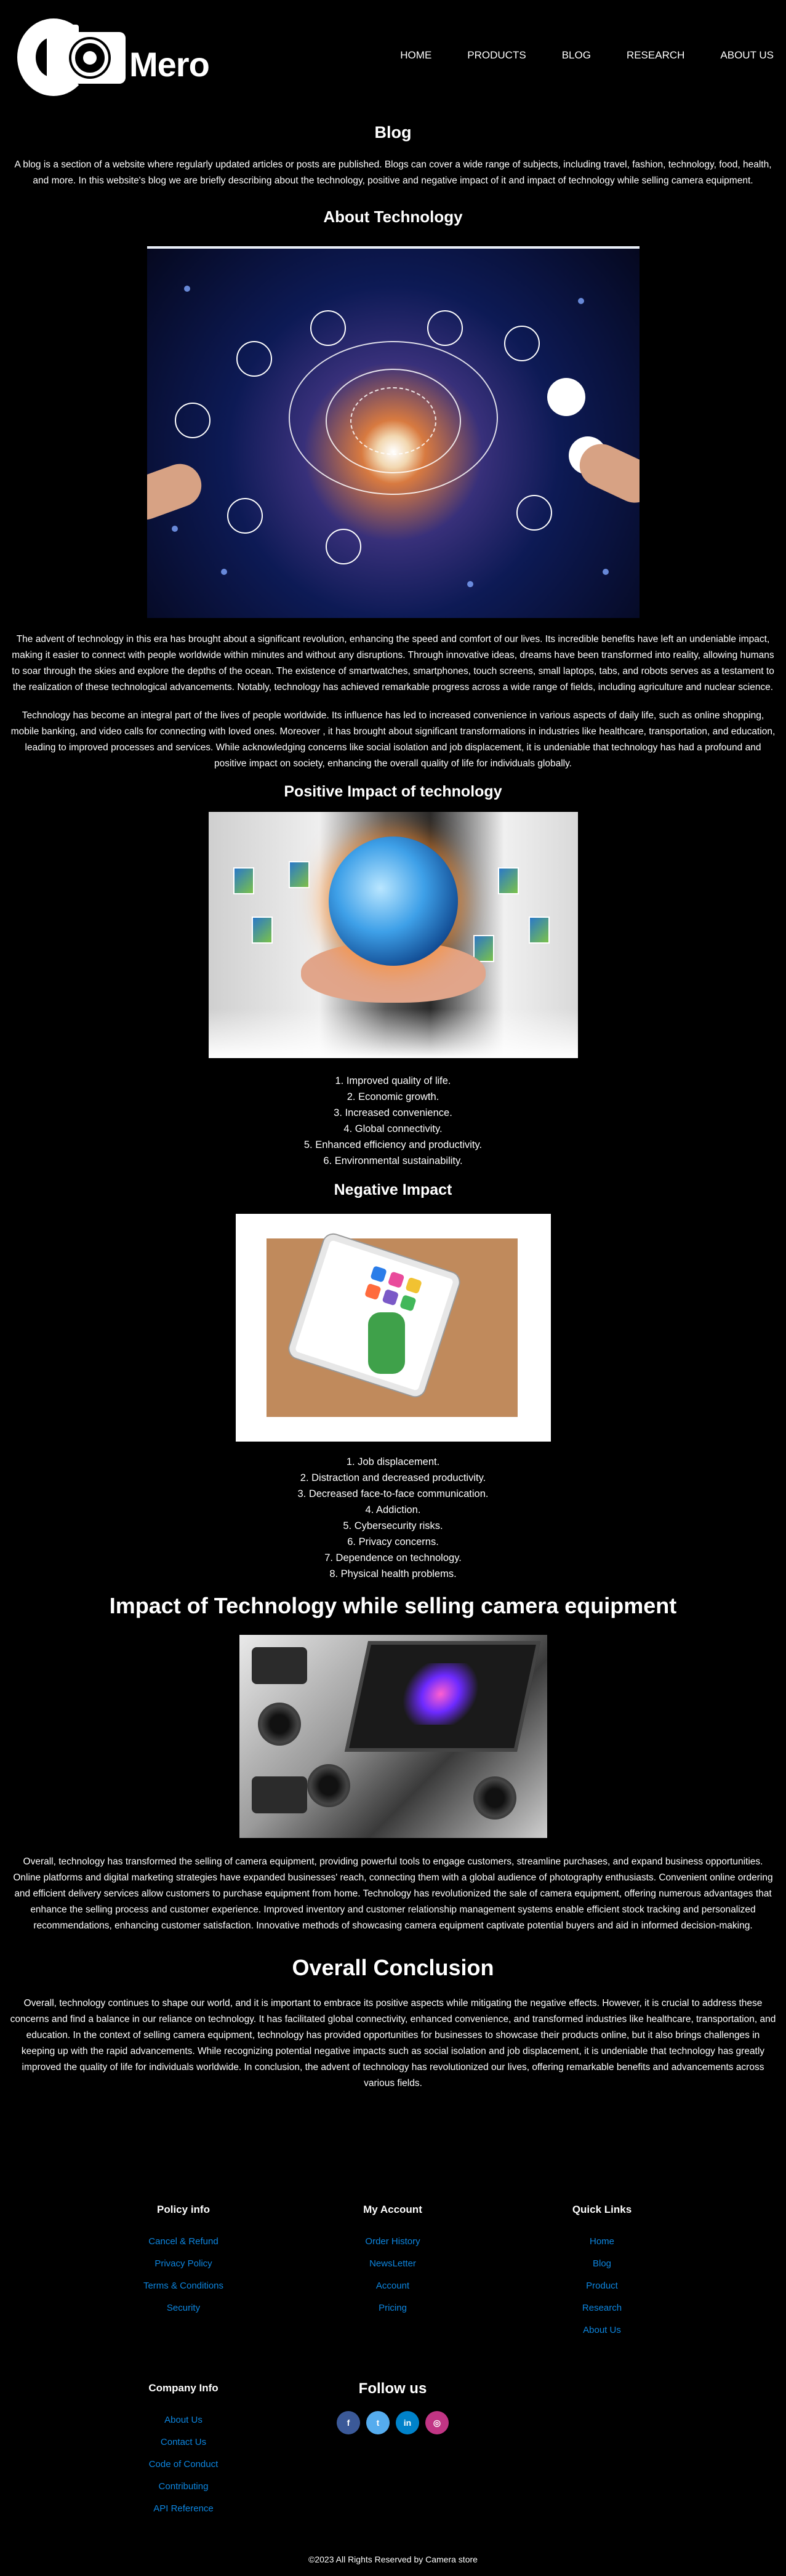 This screenshot has height=2576, width=786. What do you see at coordinates (393, 132) in the screenshot?
I see `page-title: Blog` at bounding box center [393, 132].